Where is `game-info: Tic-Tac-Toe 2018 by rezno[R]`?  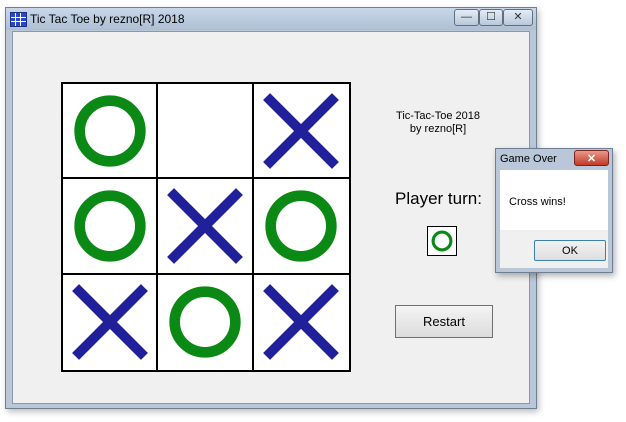
game-info: Tic-Tac-Toe 2018 by rezno[R] is located at coordinates (438, 123).